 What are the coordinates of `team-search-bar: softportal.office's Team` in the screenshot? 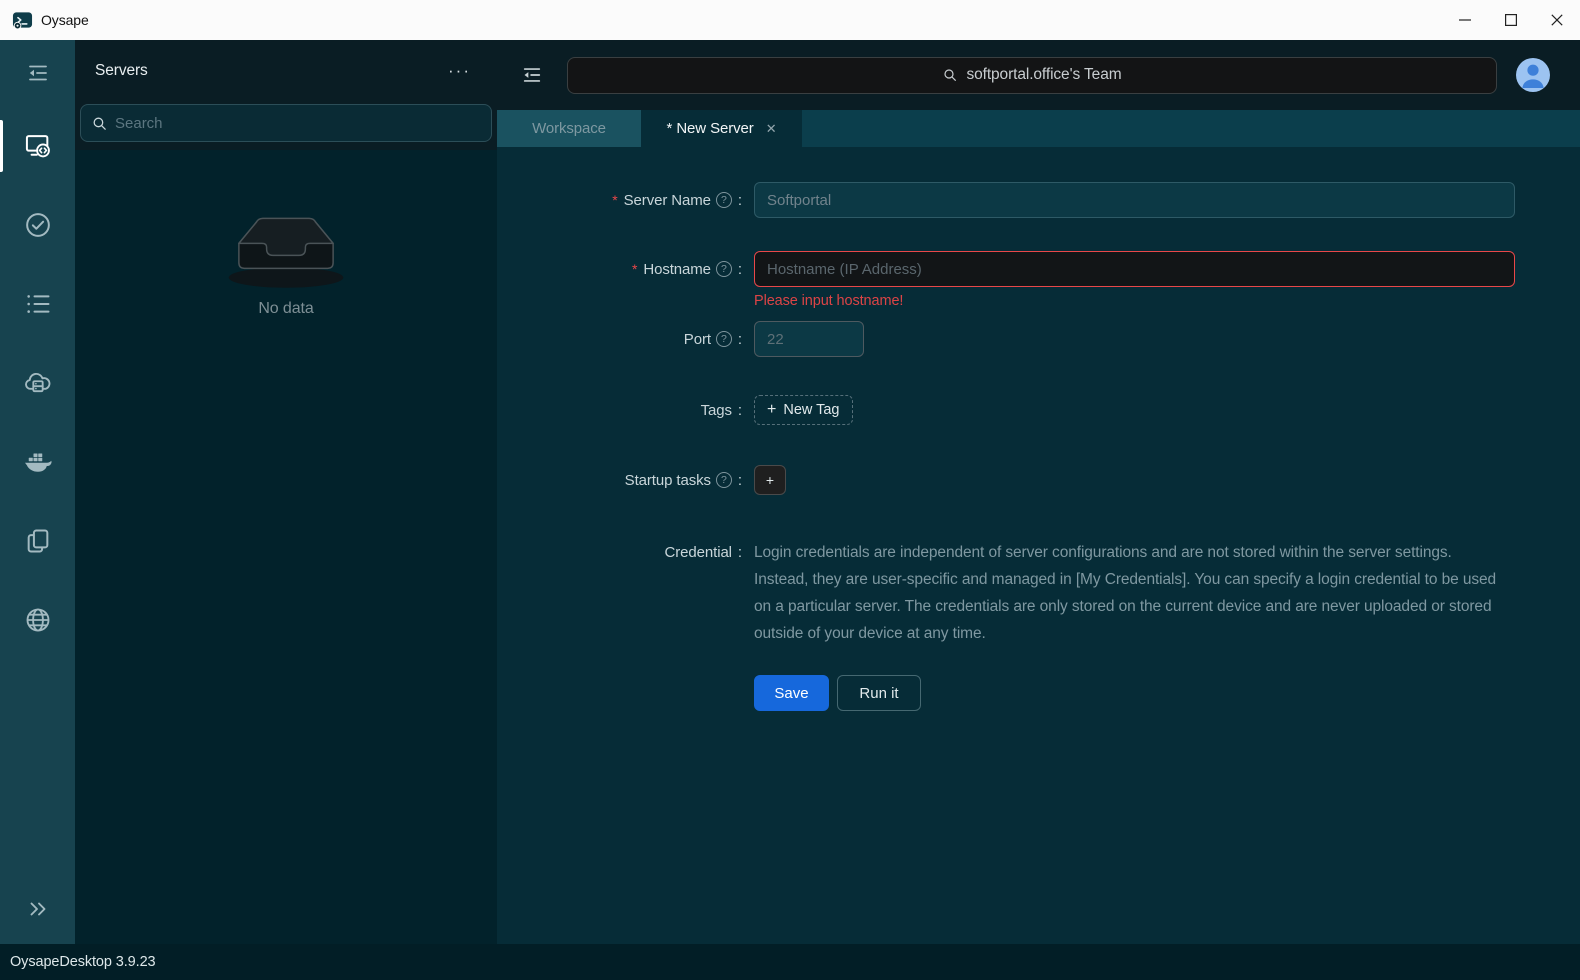 It's located at (1032, 75).